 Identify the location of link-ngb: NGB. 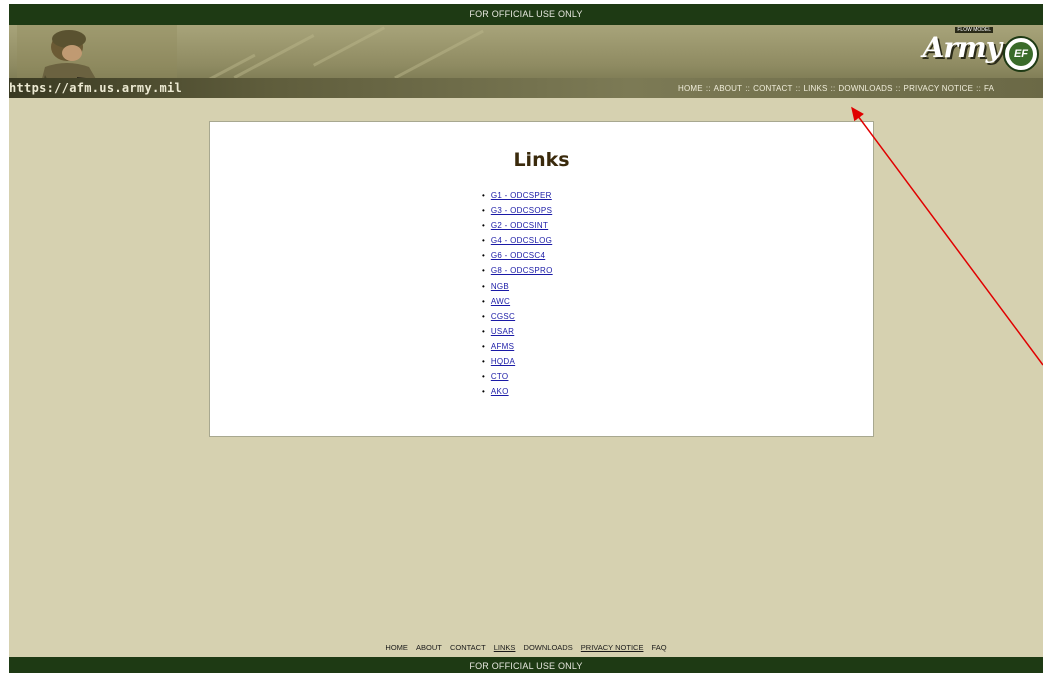
(500, 286).